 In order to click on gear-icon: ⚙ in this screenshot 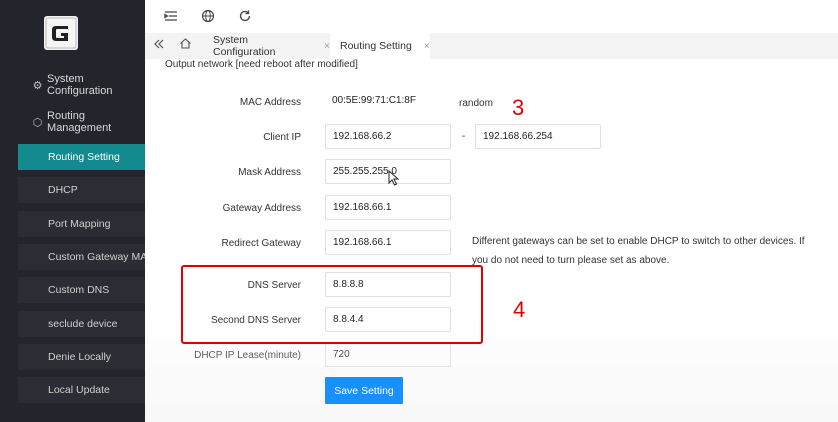, I will do `click(37, 85)`.